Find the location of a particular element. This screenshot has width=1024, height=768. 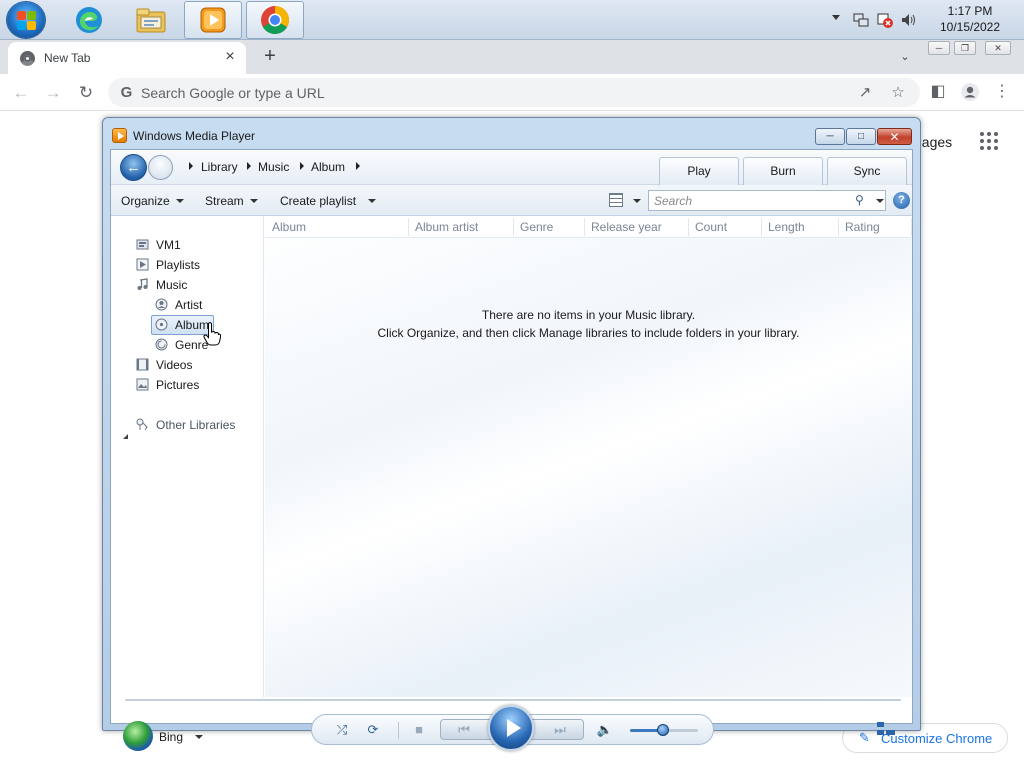

other-libraries-icon is located at coordinates (142, 424).